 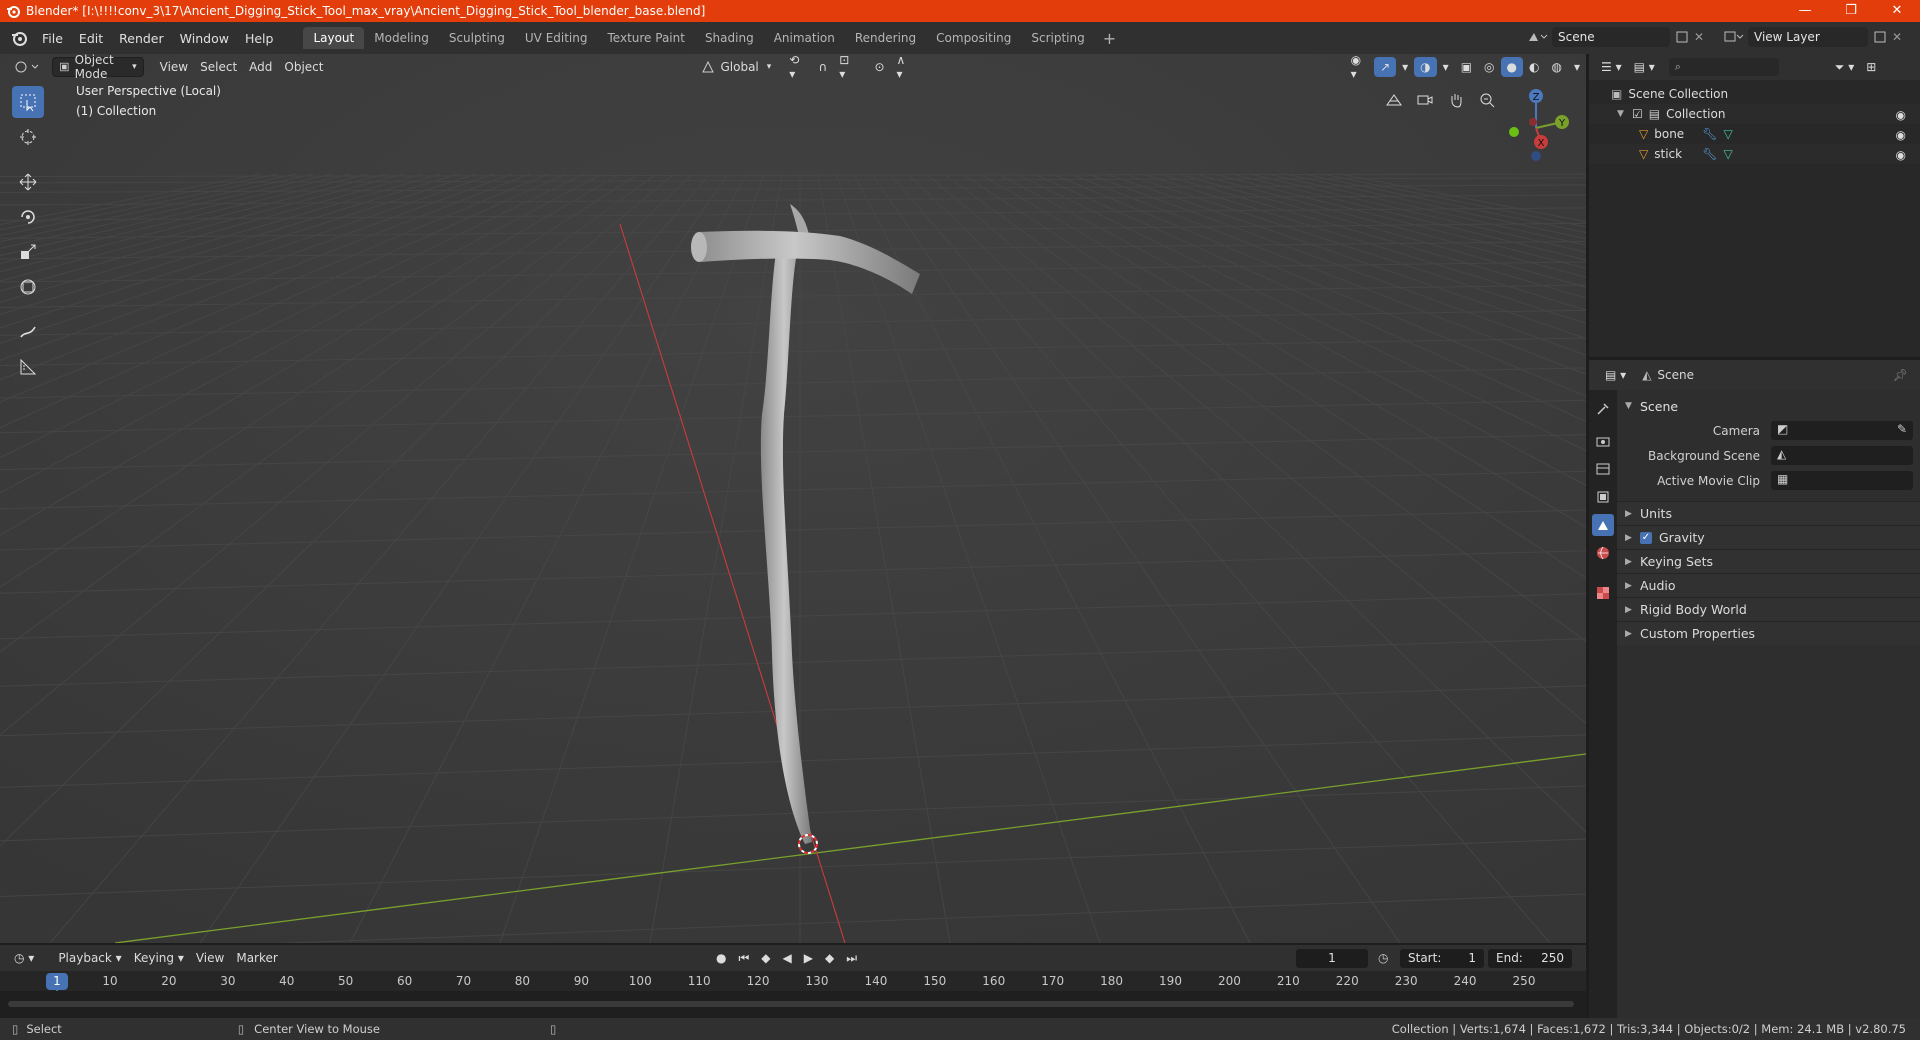 What do you see at coordinates (1805, 11) in the screenshot?
I see `minimize-button: —` at bounding box center [1805, 11].